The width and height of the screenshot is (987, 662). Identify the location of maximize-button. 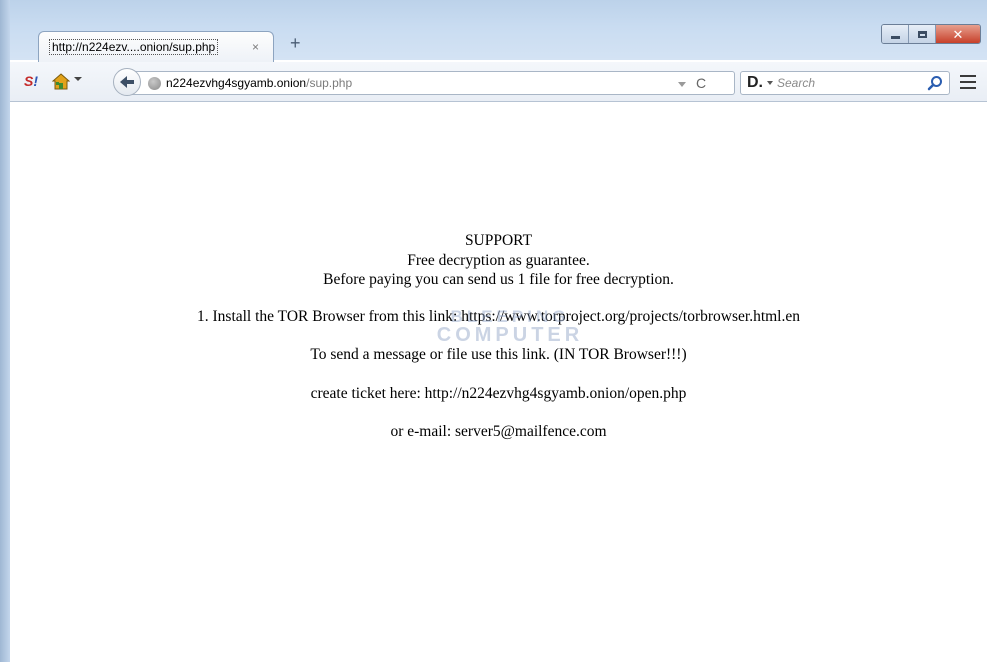
(922, 34).